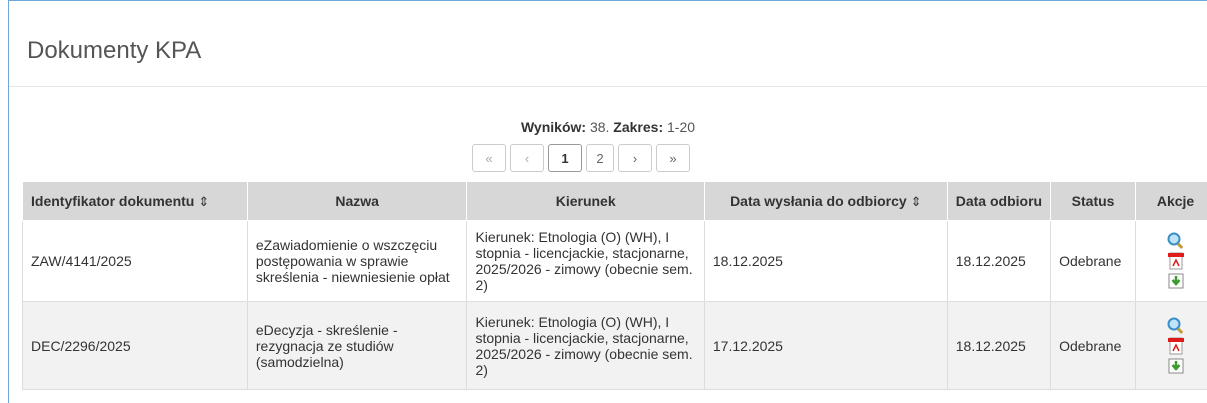  Describe the element at coordinates (1171, 201) in the screenshot. I see `header-actions: Akcje` at that location.